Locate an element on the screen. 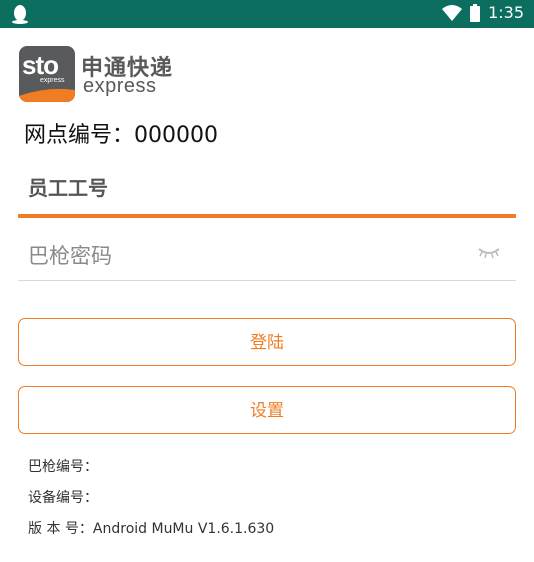  version-label: 版 本 号： is located at coordinates (60, 529).